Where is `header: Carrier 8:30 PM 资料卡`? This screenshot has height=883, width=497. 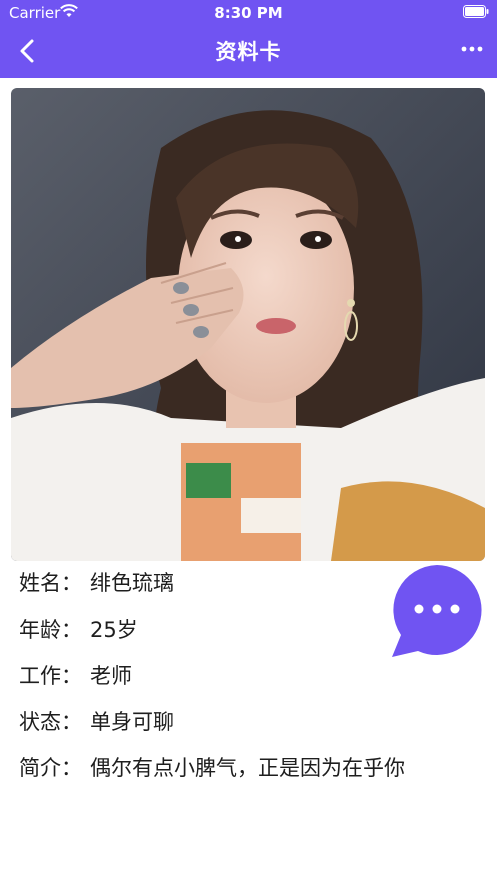
header: Carrier 8:30 PM 资料卡 is located at coordinates (248, 39).